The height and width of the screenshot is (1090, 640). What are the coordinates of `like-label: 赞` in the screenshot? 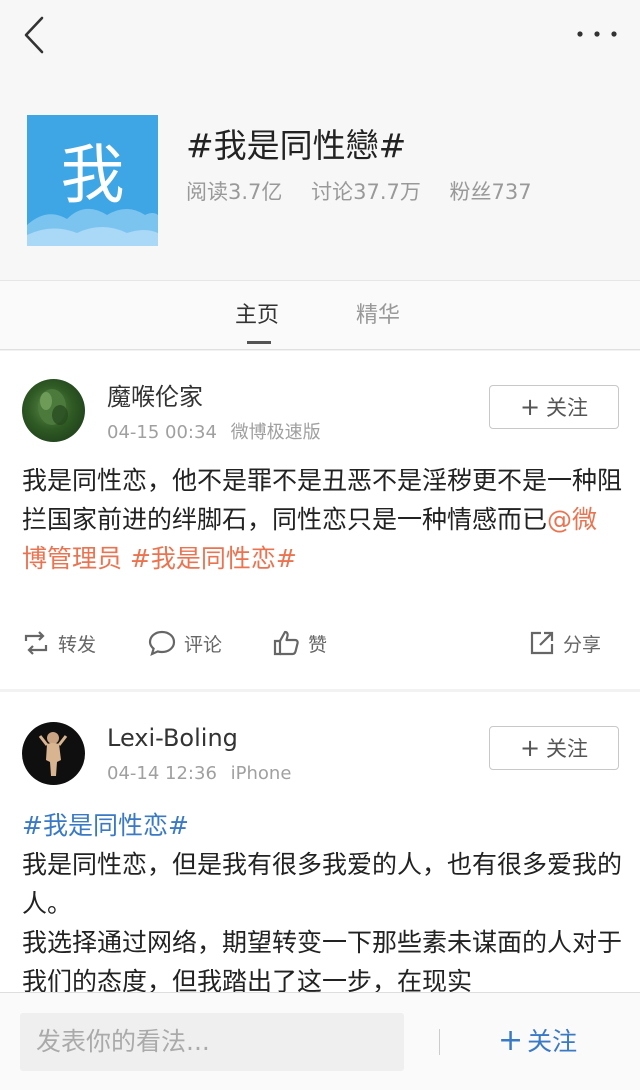 It's located at (318, 644).